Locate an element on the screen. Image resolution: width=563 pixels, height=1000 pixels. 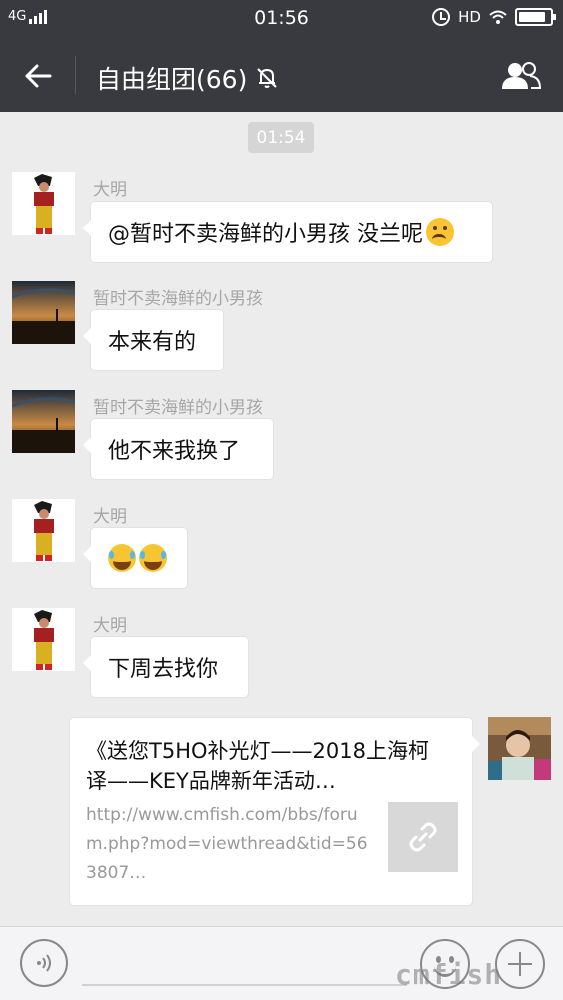
message-text: 他不来我换了 is located at coordinates (174, 451).